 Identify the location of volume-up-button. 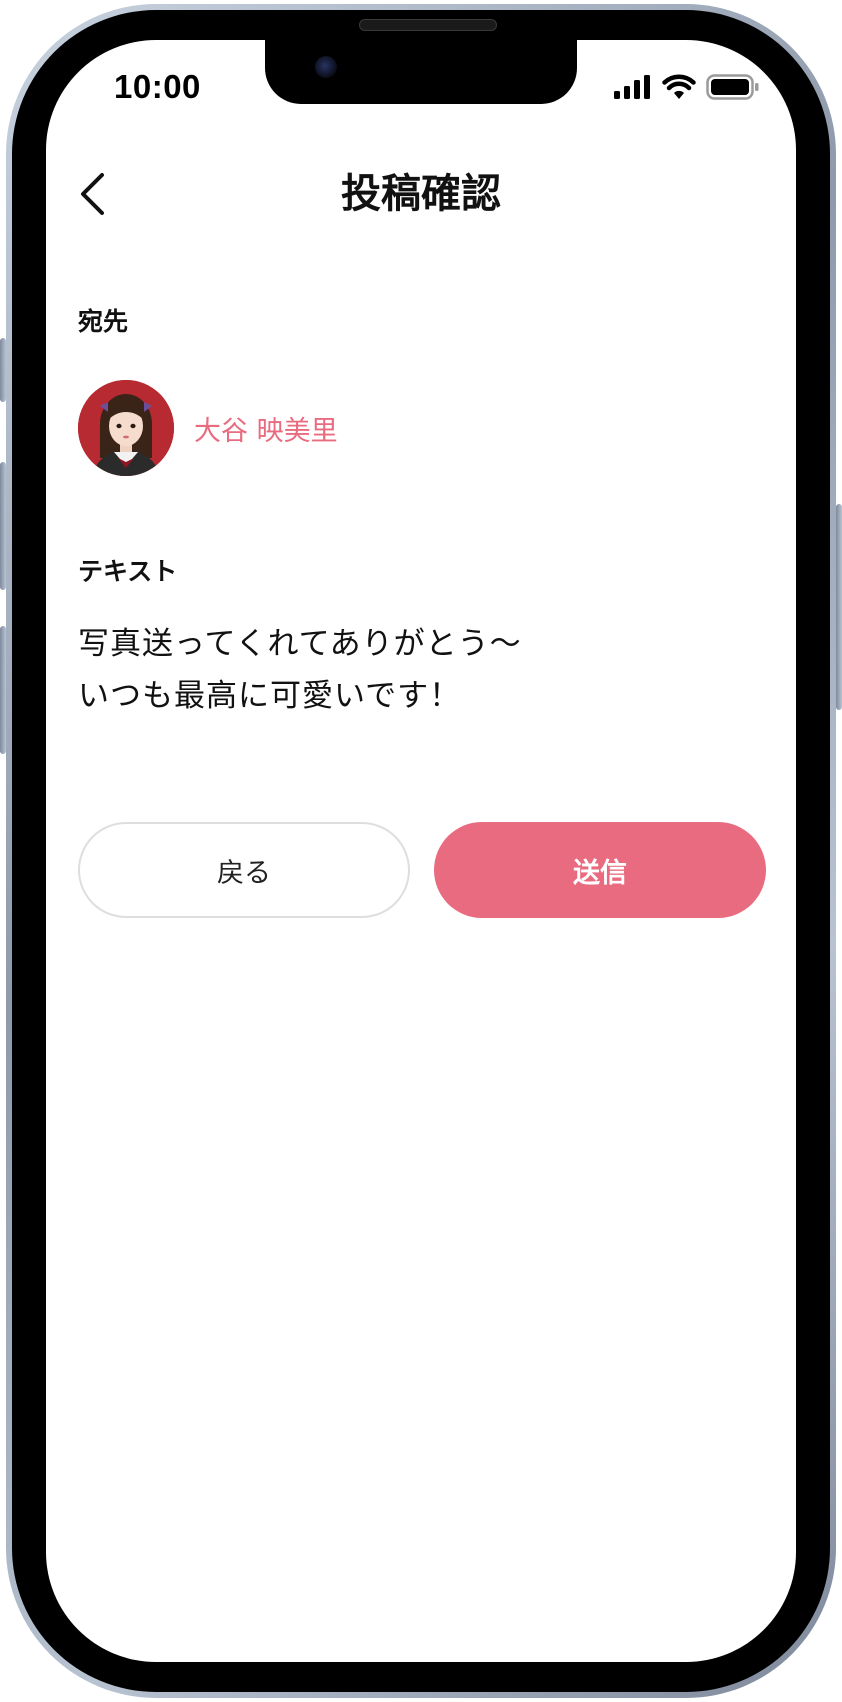
(3, 526).